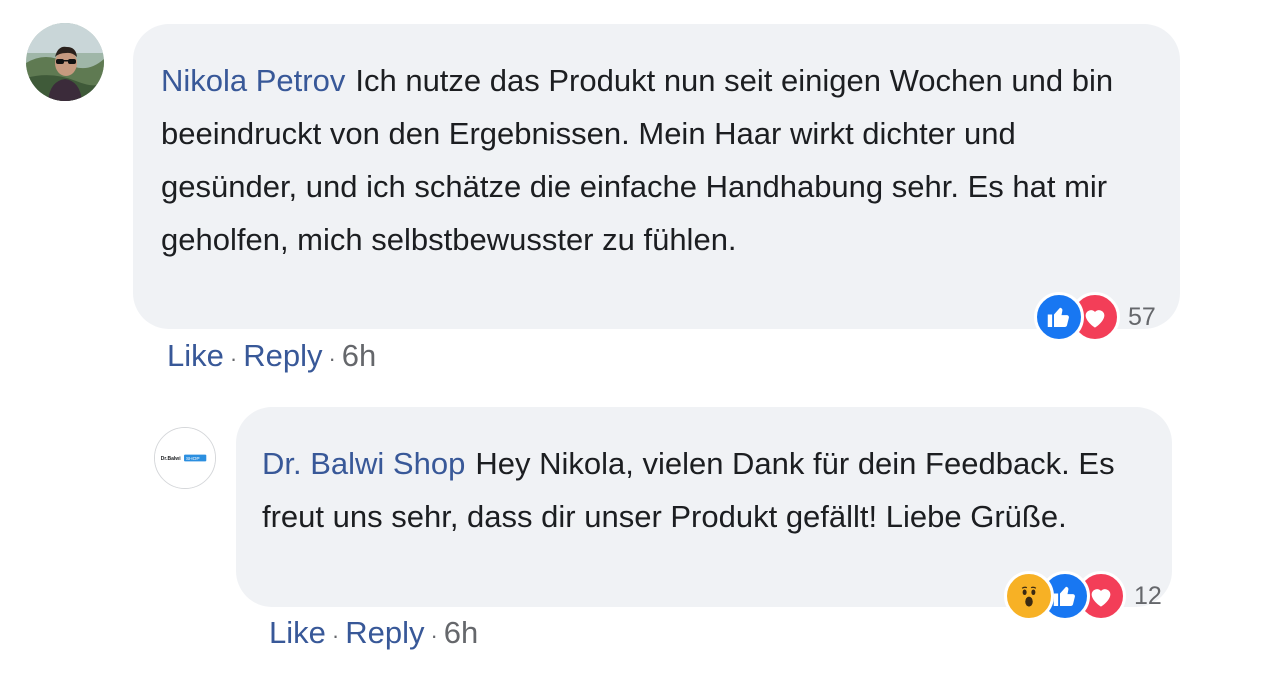 Image resolution: width=1286 pixels, height=674 pixels. Describe the element at coordinates (359, 356) in the screenshot. I see `comment-timestamp: 6h` at that location.